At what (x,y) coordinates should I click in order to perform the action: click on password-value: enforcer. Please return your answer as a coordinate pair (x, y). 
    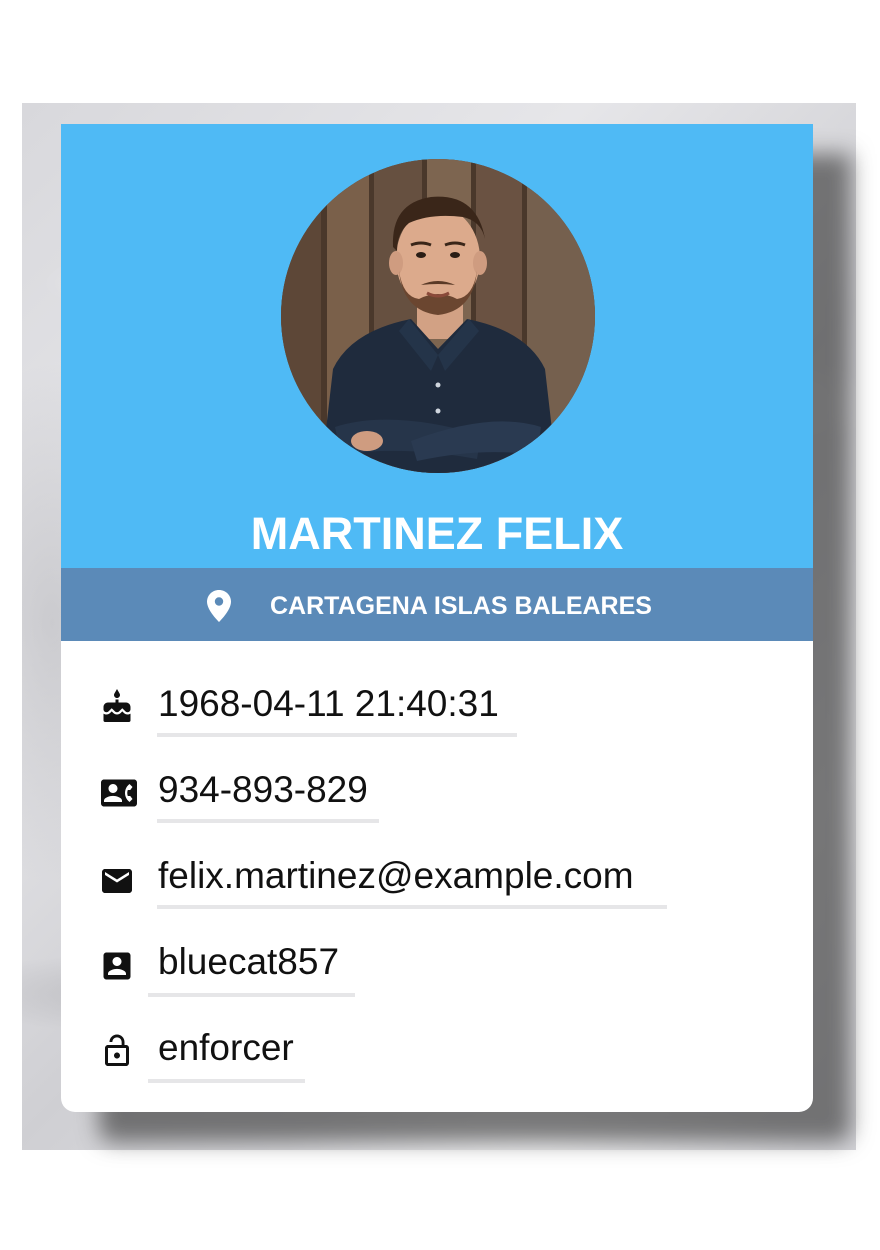
    Looking at the image, I should click on (226, 1047).